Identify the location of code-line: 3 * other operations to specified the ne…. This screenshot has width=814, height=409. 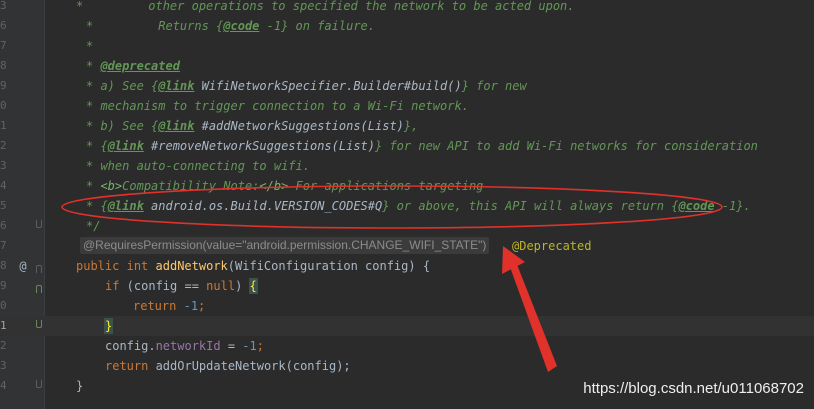
(407, 8).